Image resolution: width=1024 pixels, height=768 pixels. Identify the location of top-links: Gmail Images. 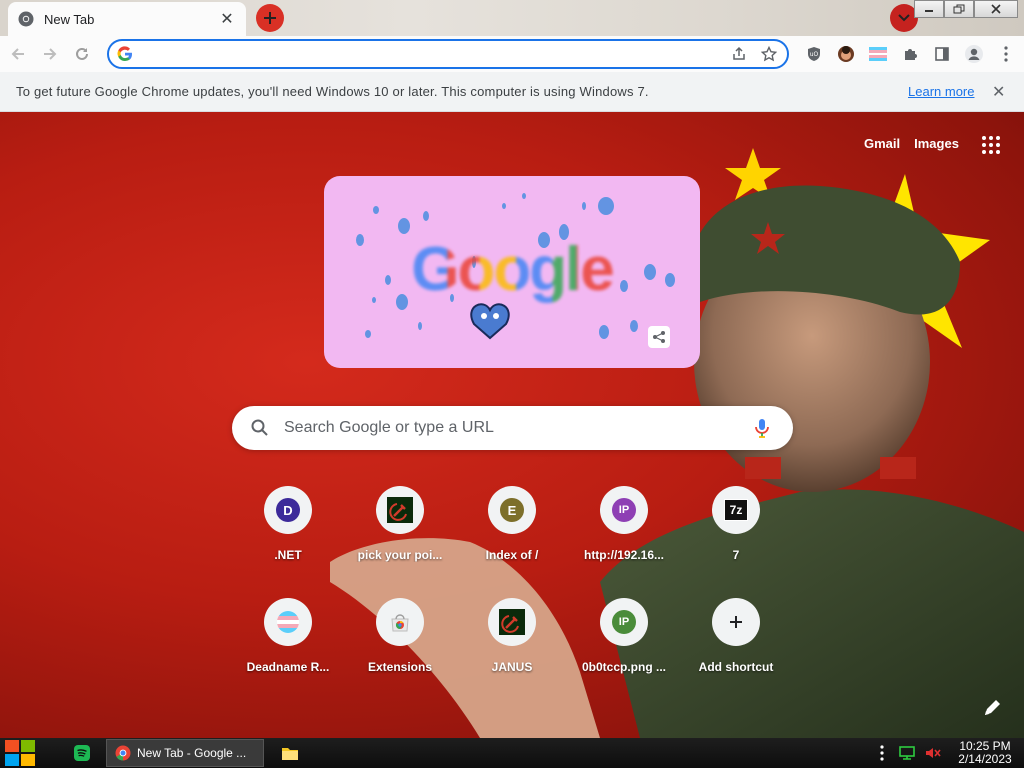
(918, 143).